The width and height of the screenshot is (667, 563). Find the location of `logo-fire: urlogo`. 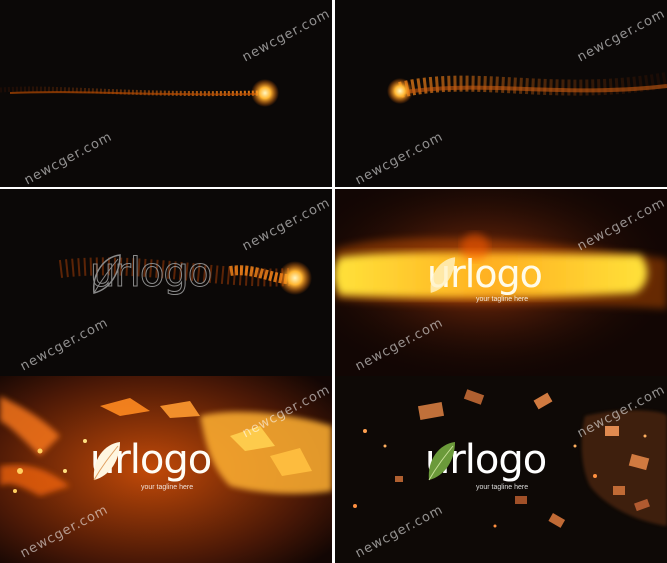

logo-fire: urlogo is located at coordinates (151, 460).